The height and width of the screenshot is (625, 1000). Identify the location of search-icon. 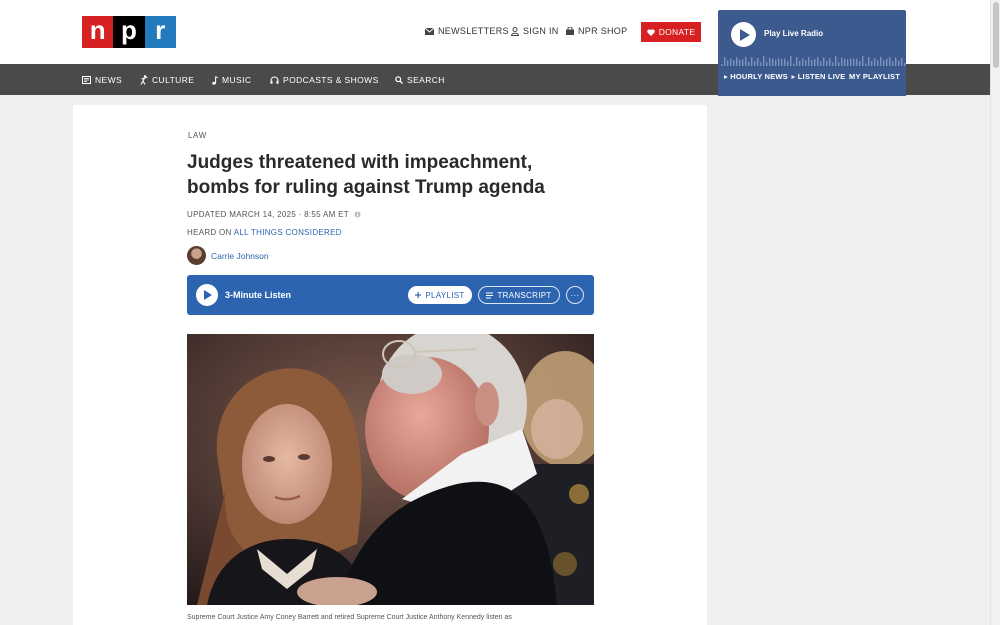
(399, 80).